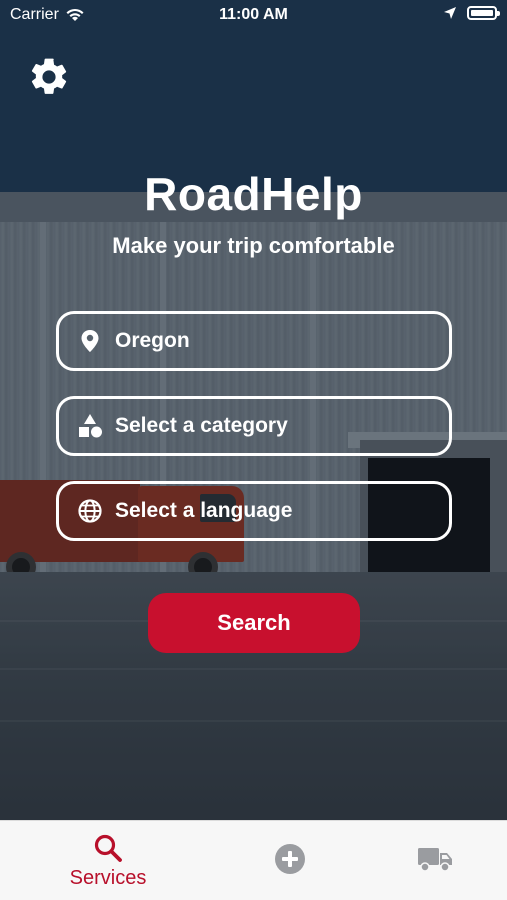 The image size is (507, 900). What do you see at coordinates (253, 245) in the screenshot?
I see `app-subtitle: Make your trip comfortable` at bounding box center [253, 245].